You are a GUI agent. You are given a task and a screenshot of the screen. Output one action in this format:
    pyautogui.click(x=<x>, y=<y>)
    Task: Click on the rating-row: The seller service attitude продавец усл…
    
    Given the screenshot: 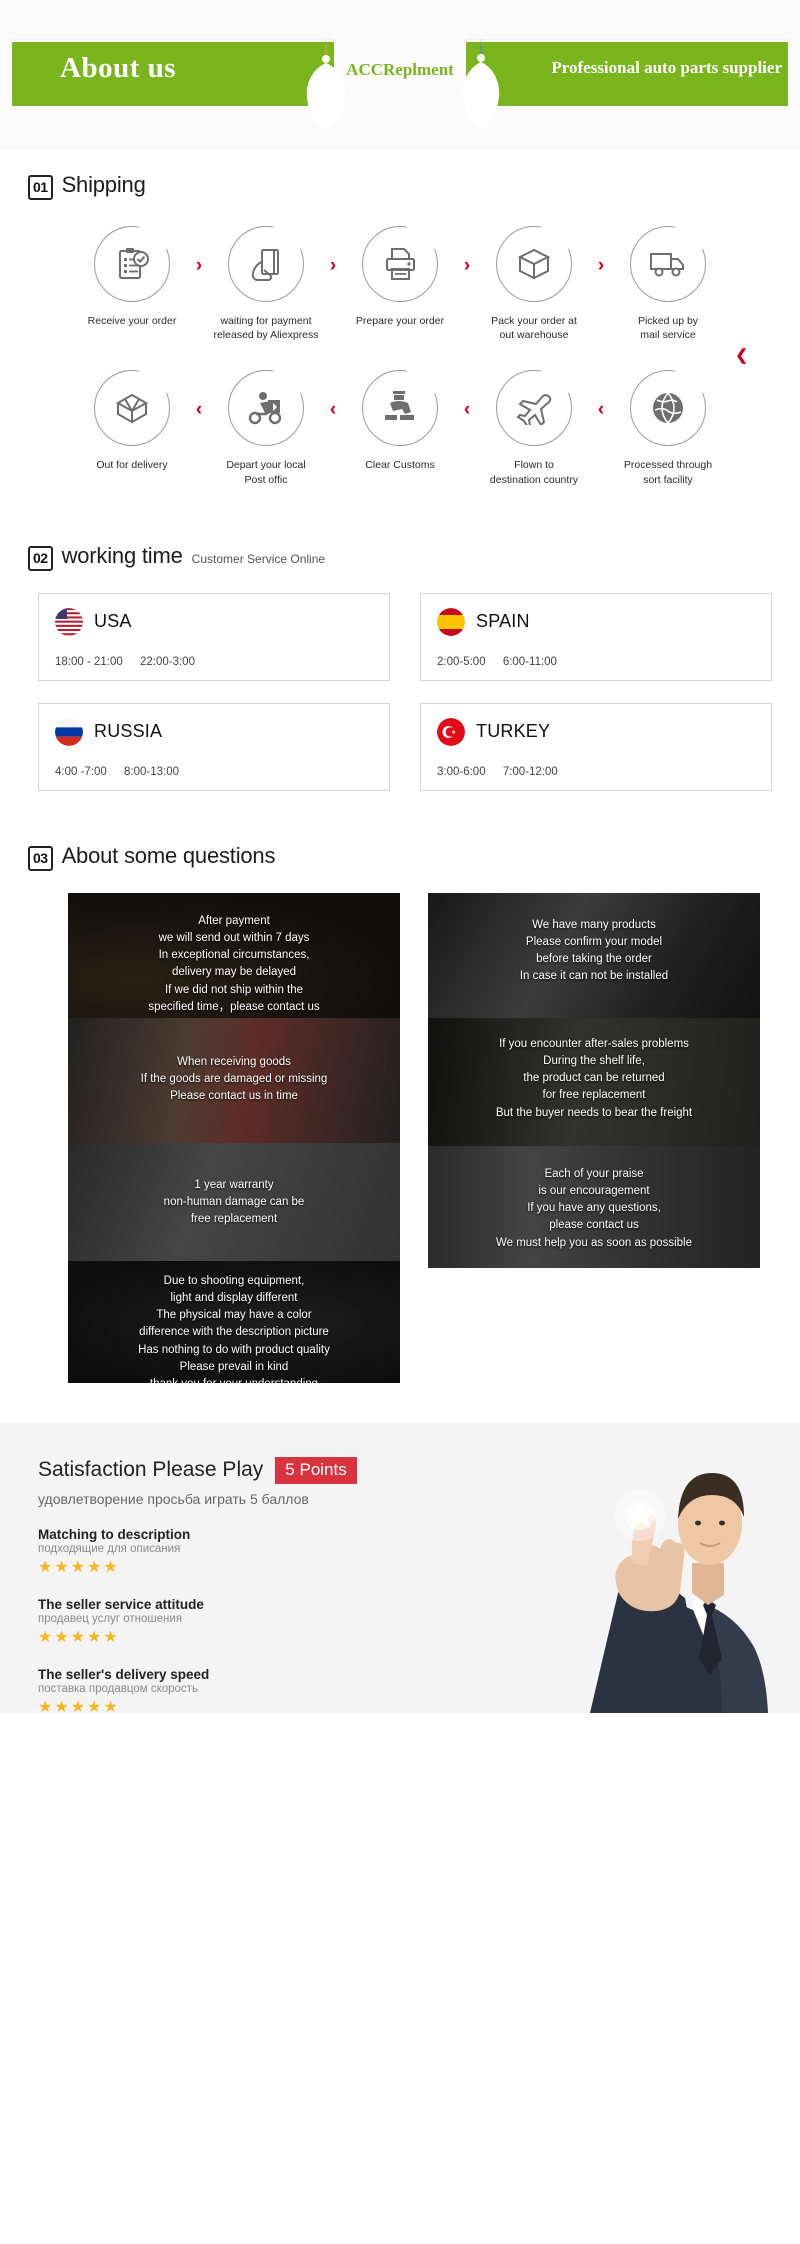 What is the action you would take?
    pyautogui.click(x=234, y=1622)
    